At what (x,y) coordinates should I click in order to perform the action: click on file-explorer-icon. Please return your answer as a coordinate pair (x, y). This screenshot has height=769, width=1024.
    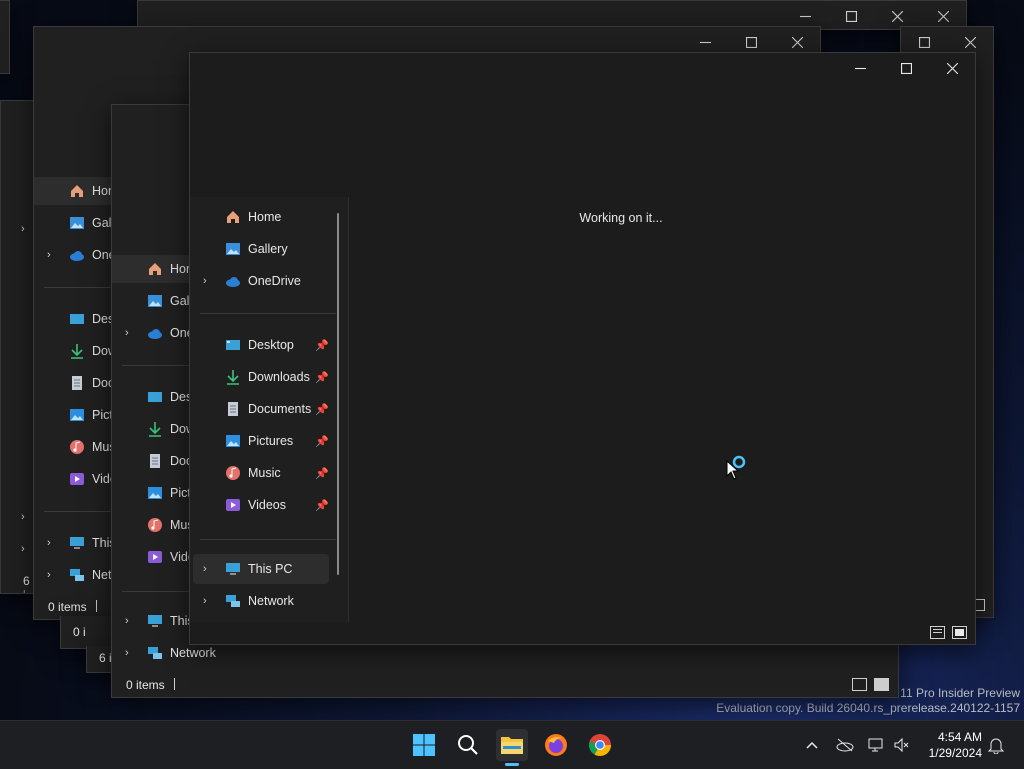
    Looking at the image, I should click on (512, 747).